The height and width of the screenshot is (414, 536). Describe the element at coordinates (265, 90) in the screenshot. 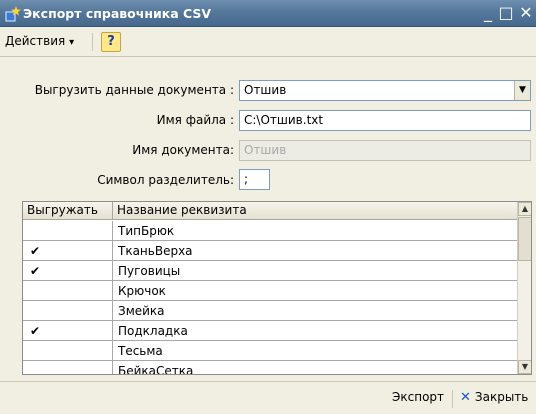

I see `export-doc-value: Отшив` at that location.